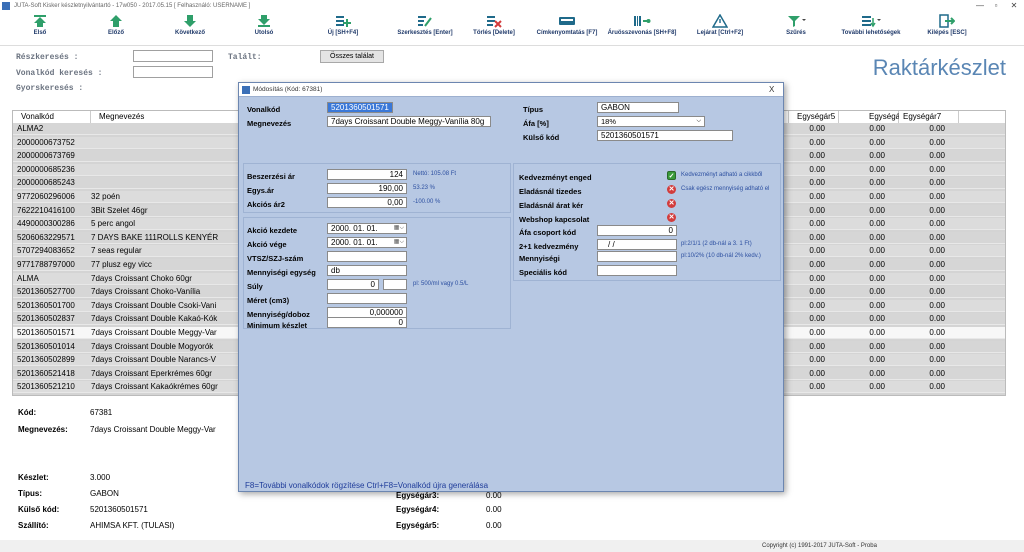 The image size is (1024, 552). What do you see at coordinates (367, 270) in the screenshot?
I see `qty-unit-input: db` at bounding box center [367, 270].